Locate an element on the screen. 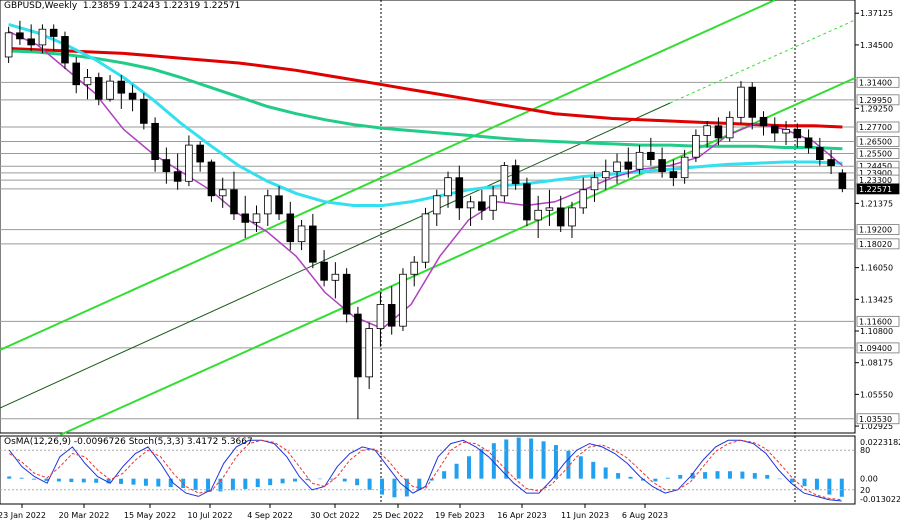 This screenshot has height=526, width=900. level-label: 1.09400 is located at coordinates (875, 348).